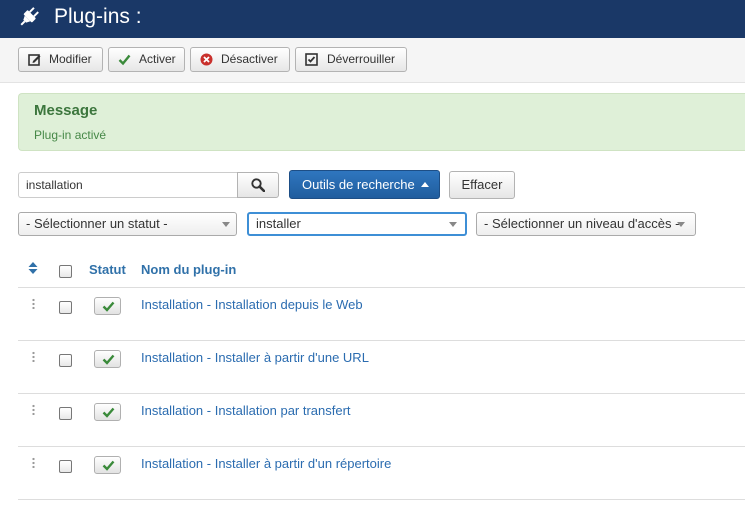 This screenshot has height=532, width=745. Describe the element at coordinates (107, 269) in the screenshot. I see `column-header-status: Statut` at that location.